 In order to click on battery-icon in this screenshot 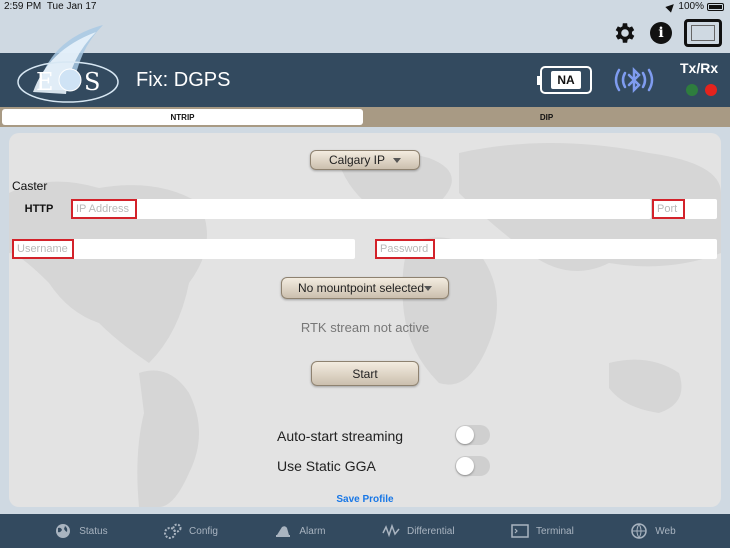, I will do `click(715, 6)`.